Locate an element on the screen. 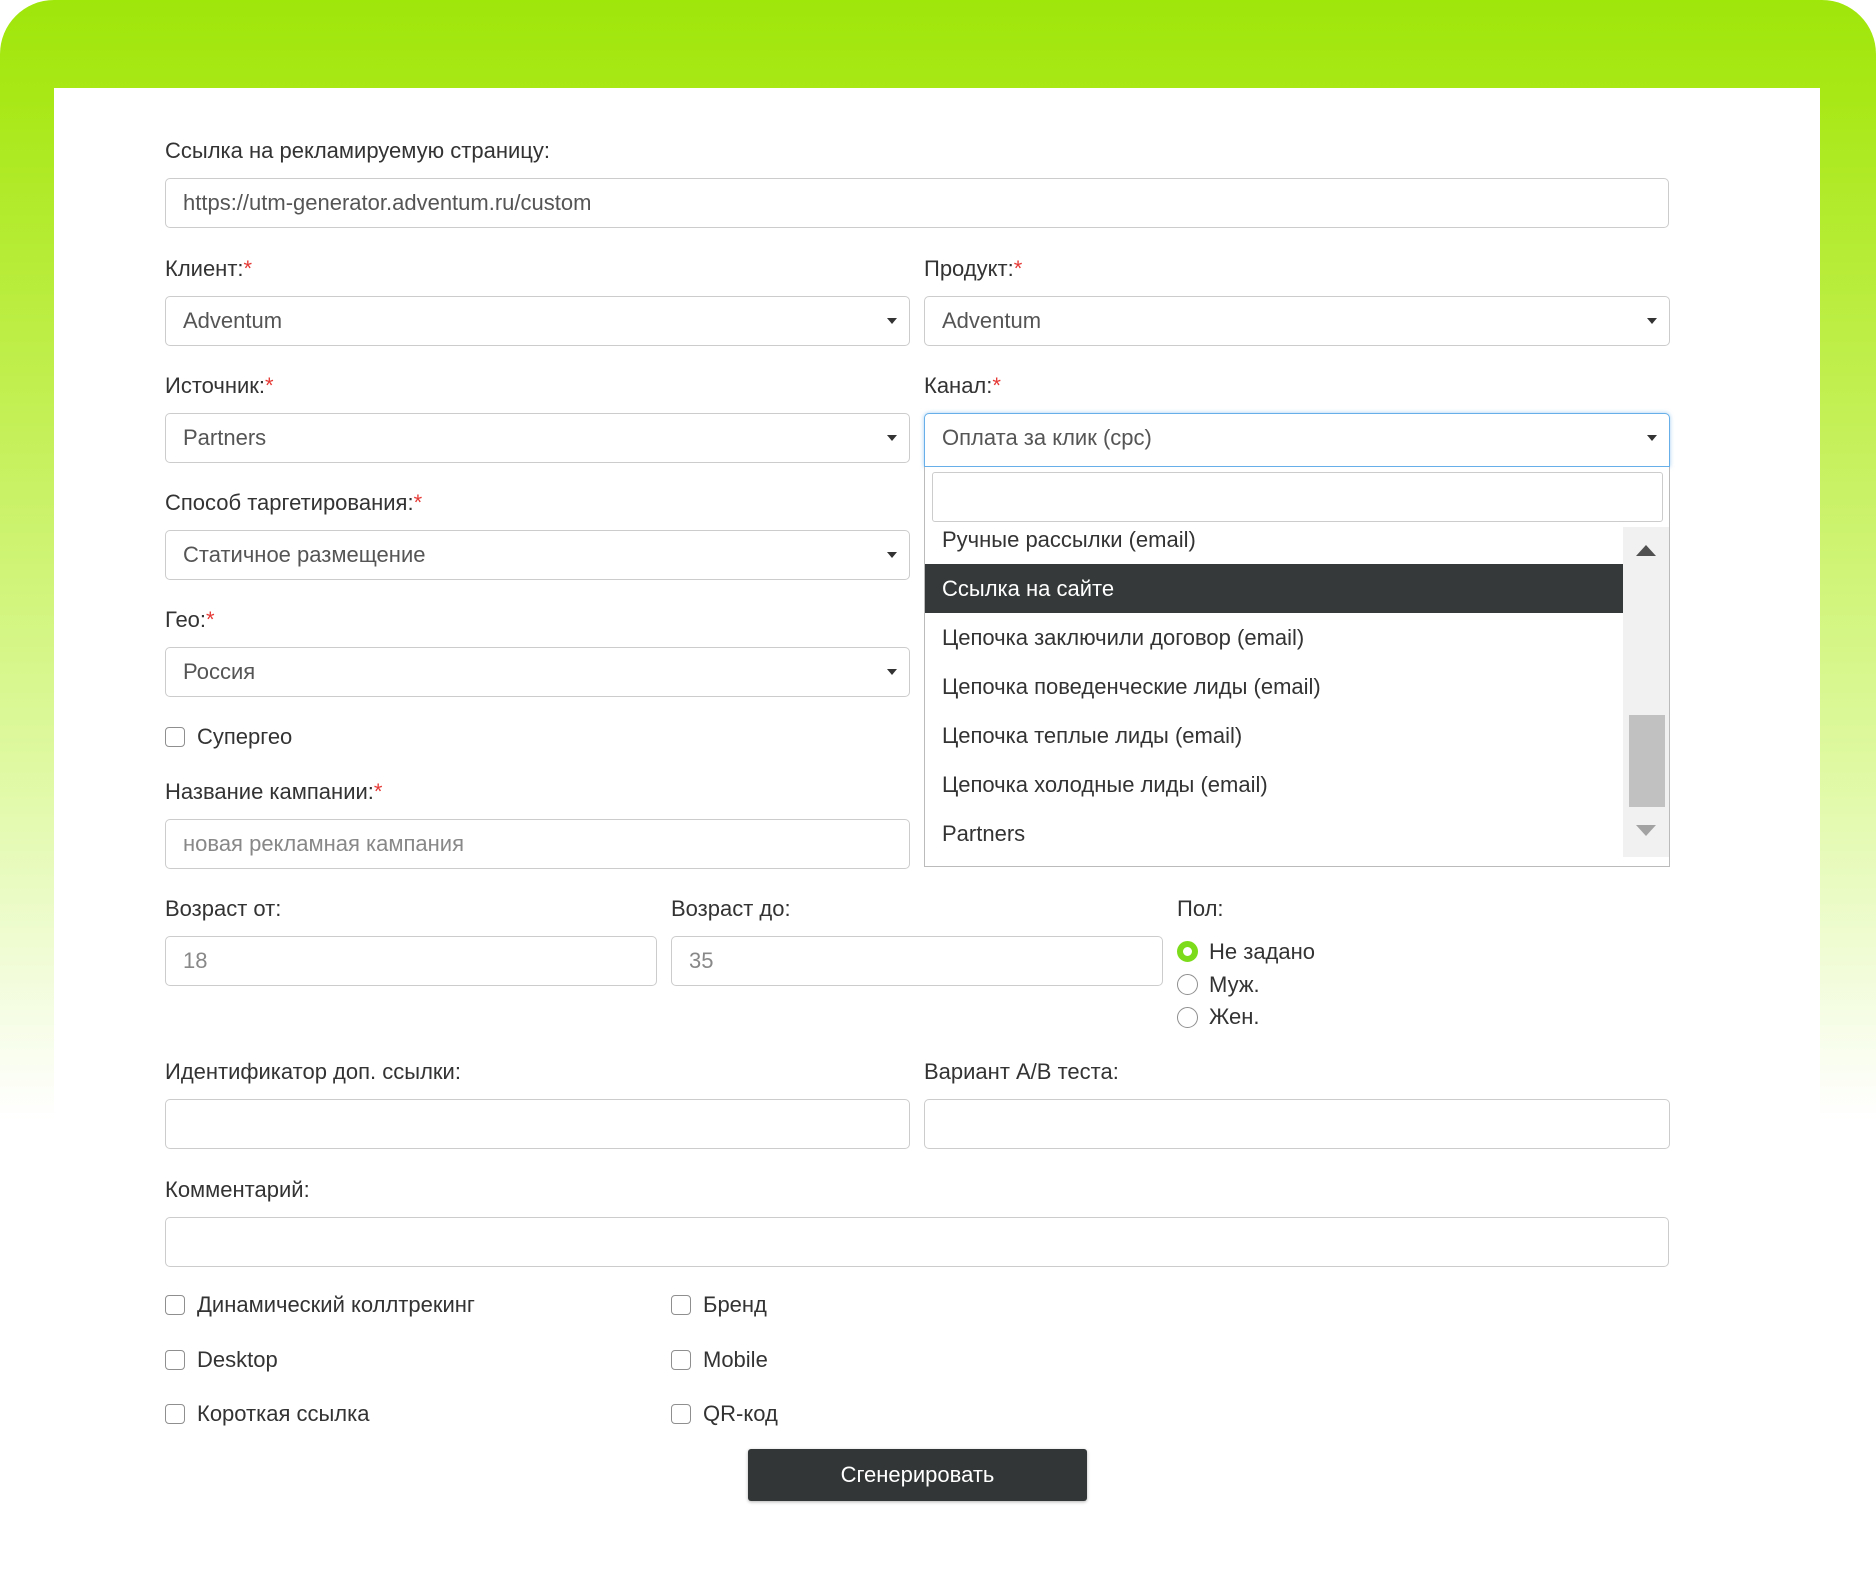 The height and width of the screenshot is (1570, 1876). ab-variant-label: Вариант A/B теста: is located at coordinates (1021, 1071).